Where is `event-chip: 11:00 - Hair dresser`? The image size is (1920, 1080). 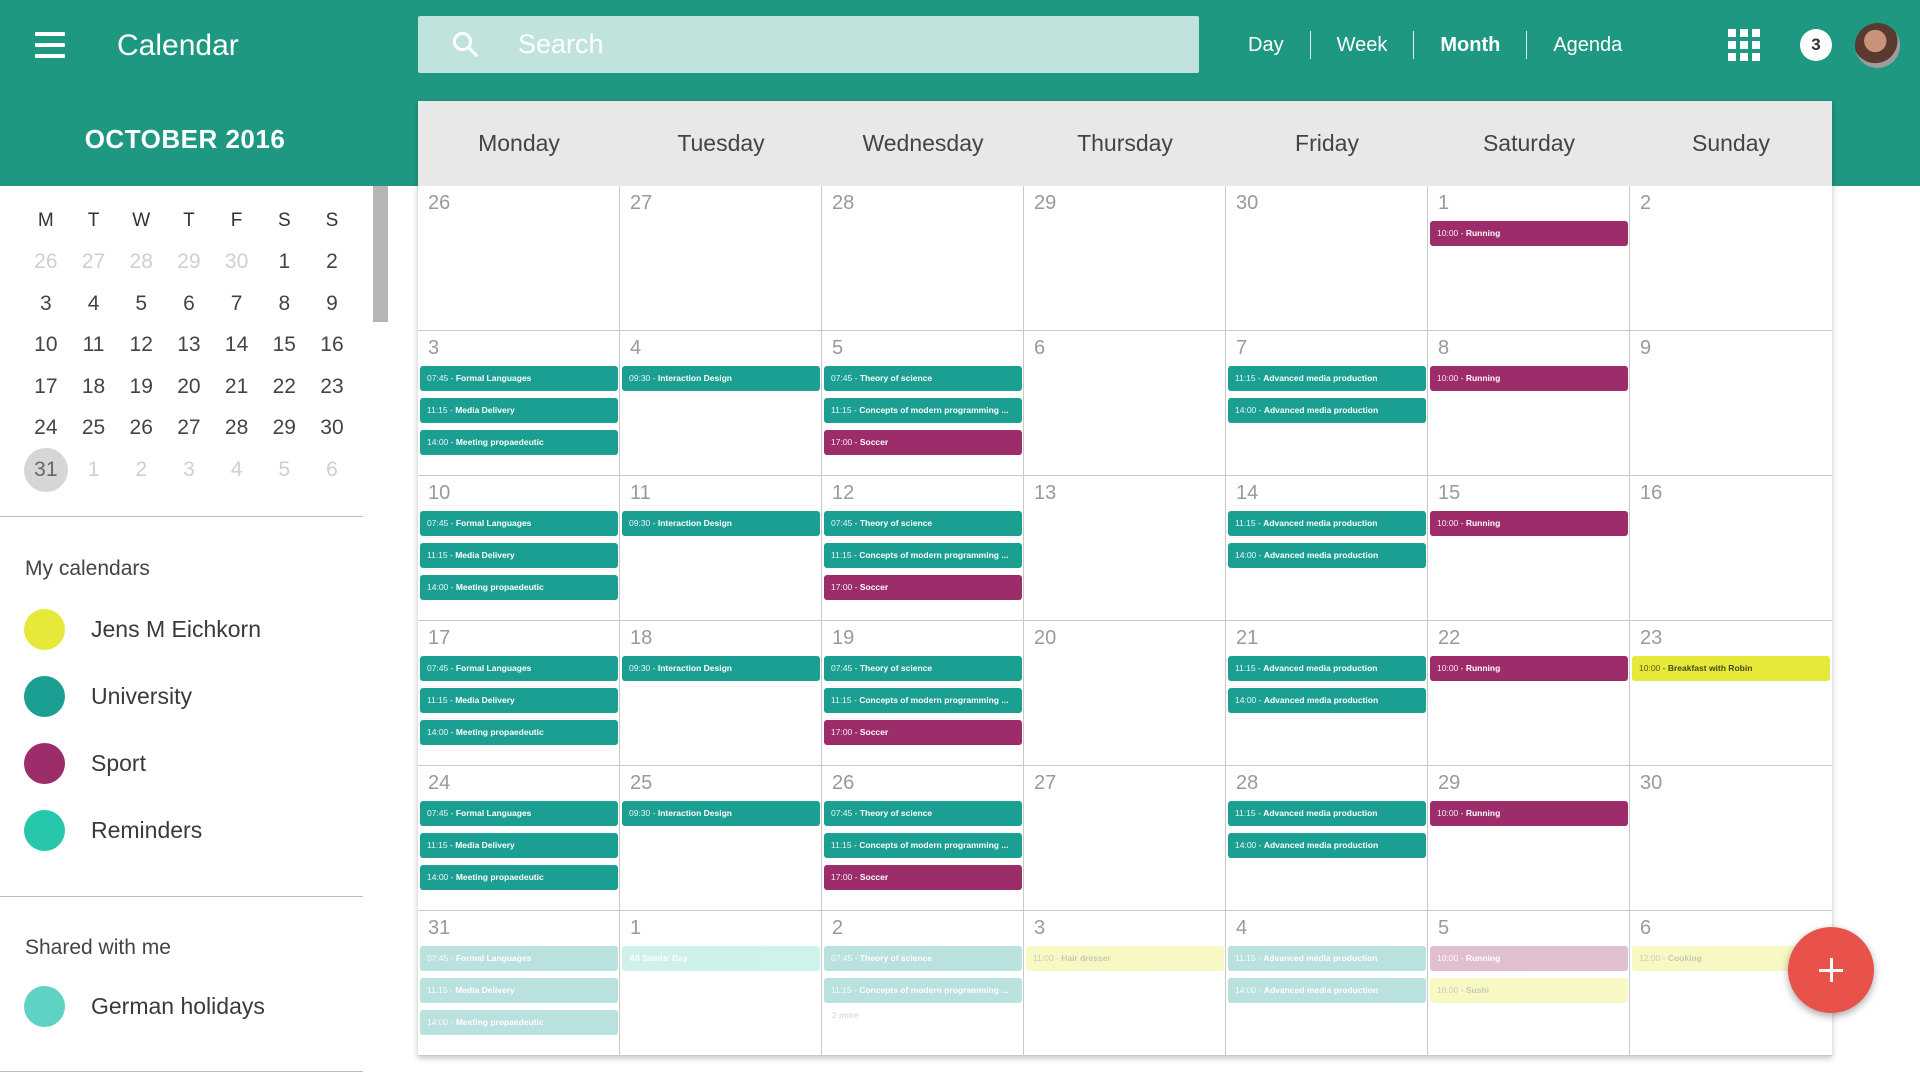
event-chip: 11:00 - Hair dresser is located at coordinates (1125, 958).